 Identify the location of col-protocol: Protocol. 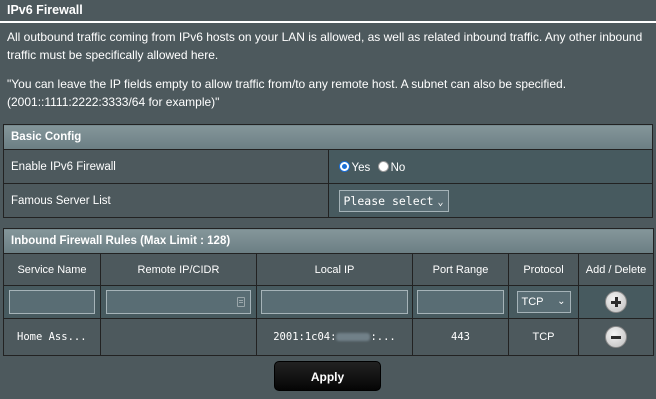
(543, 269).